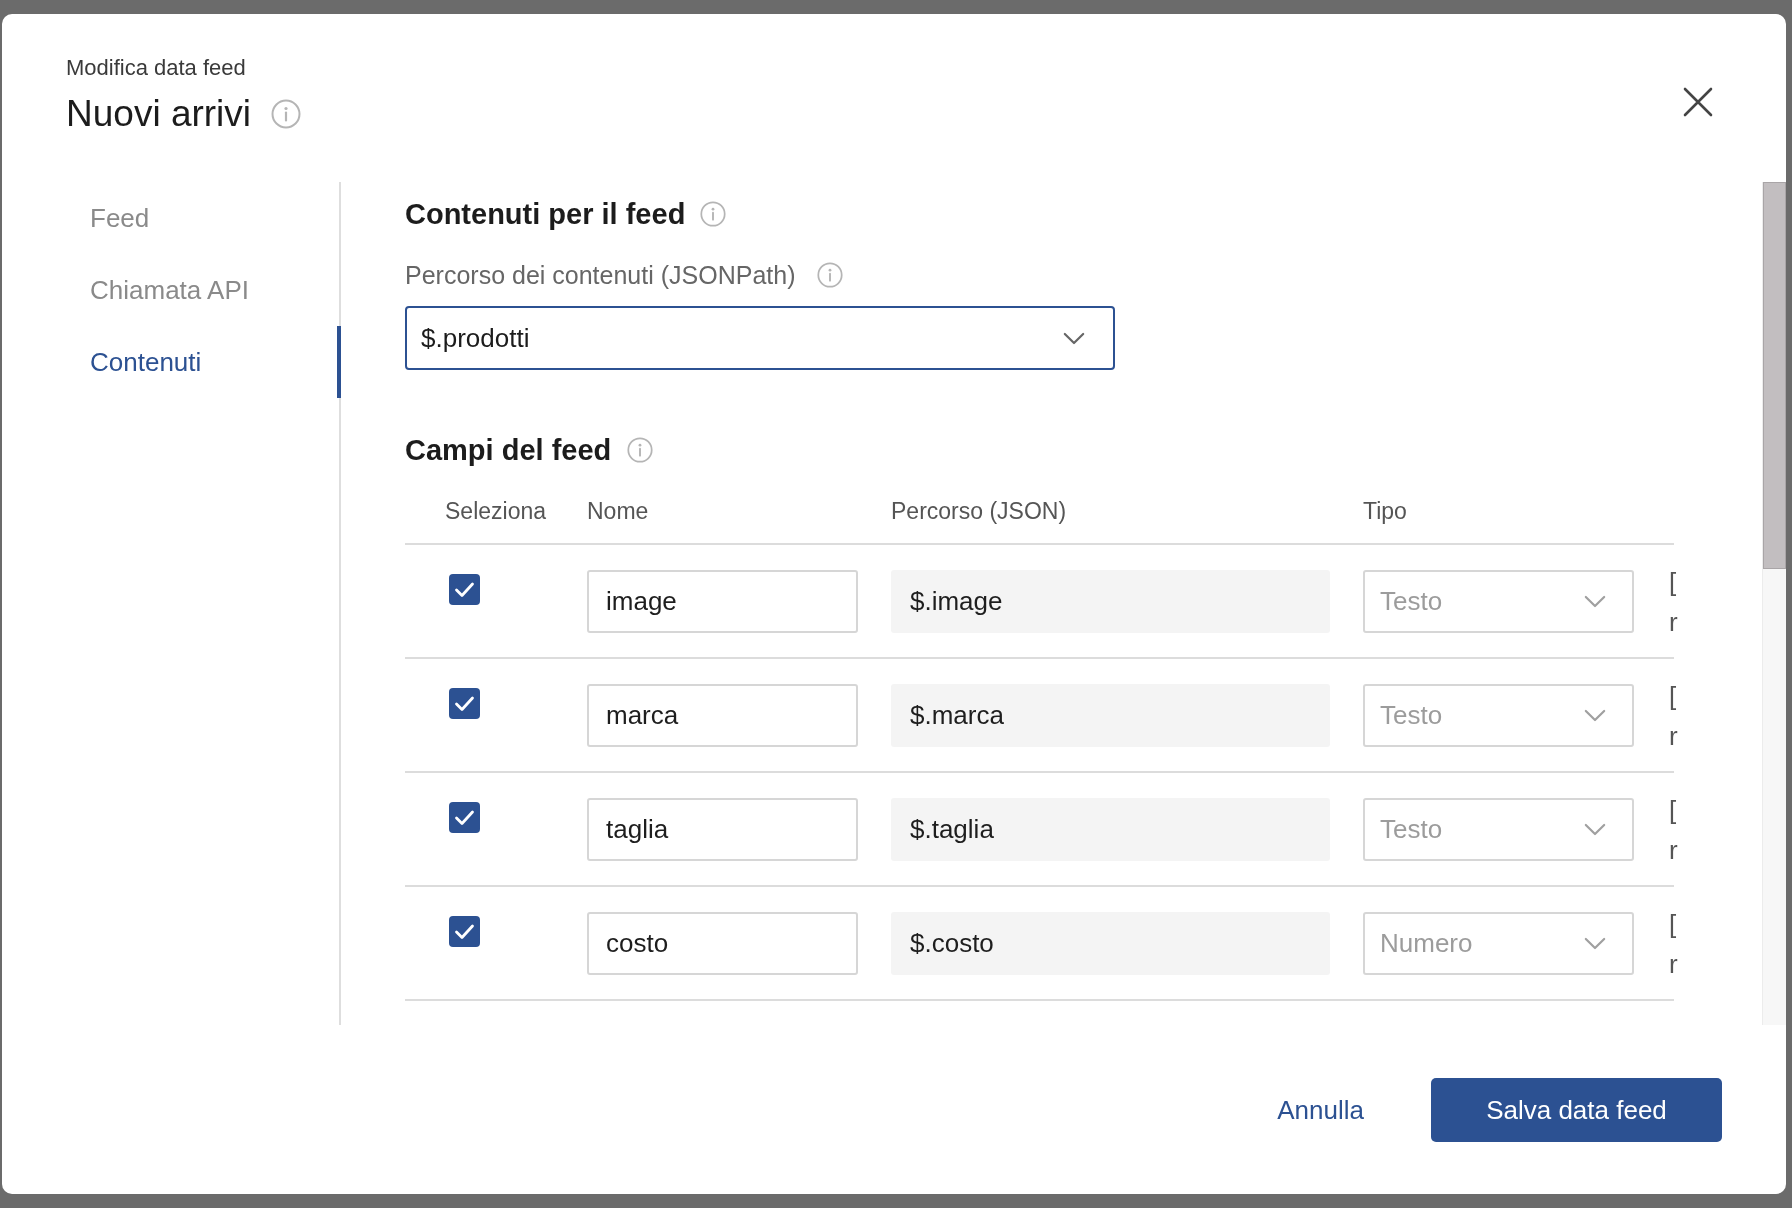 This screenshot has width=1792, height=1208. I want to click on path-field: $.image, so click(1110, 601).